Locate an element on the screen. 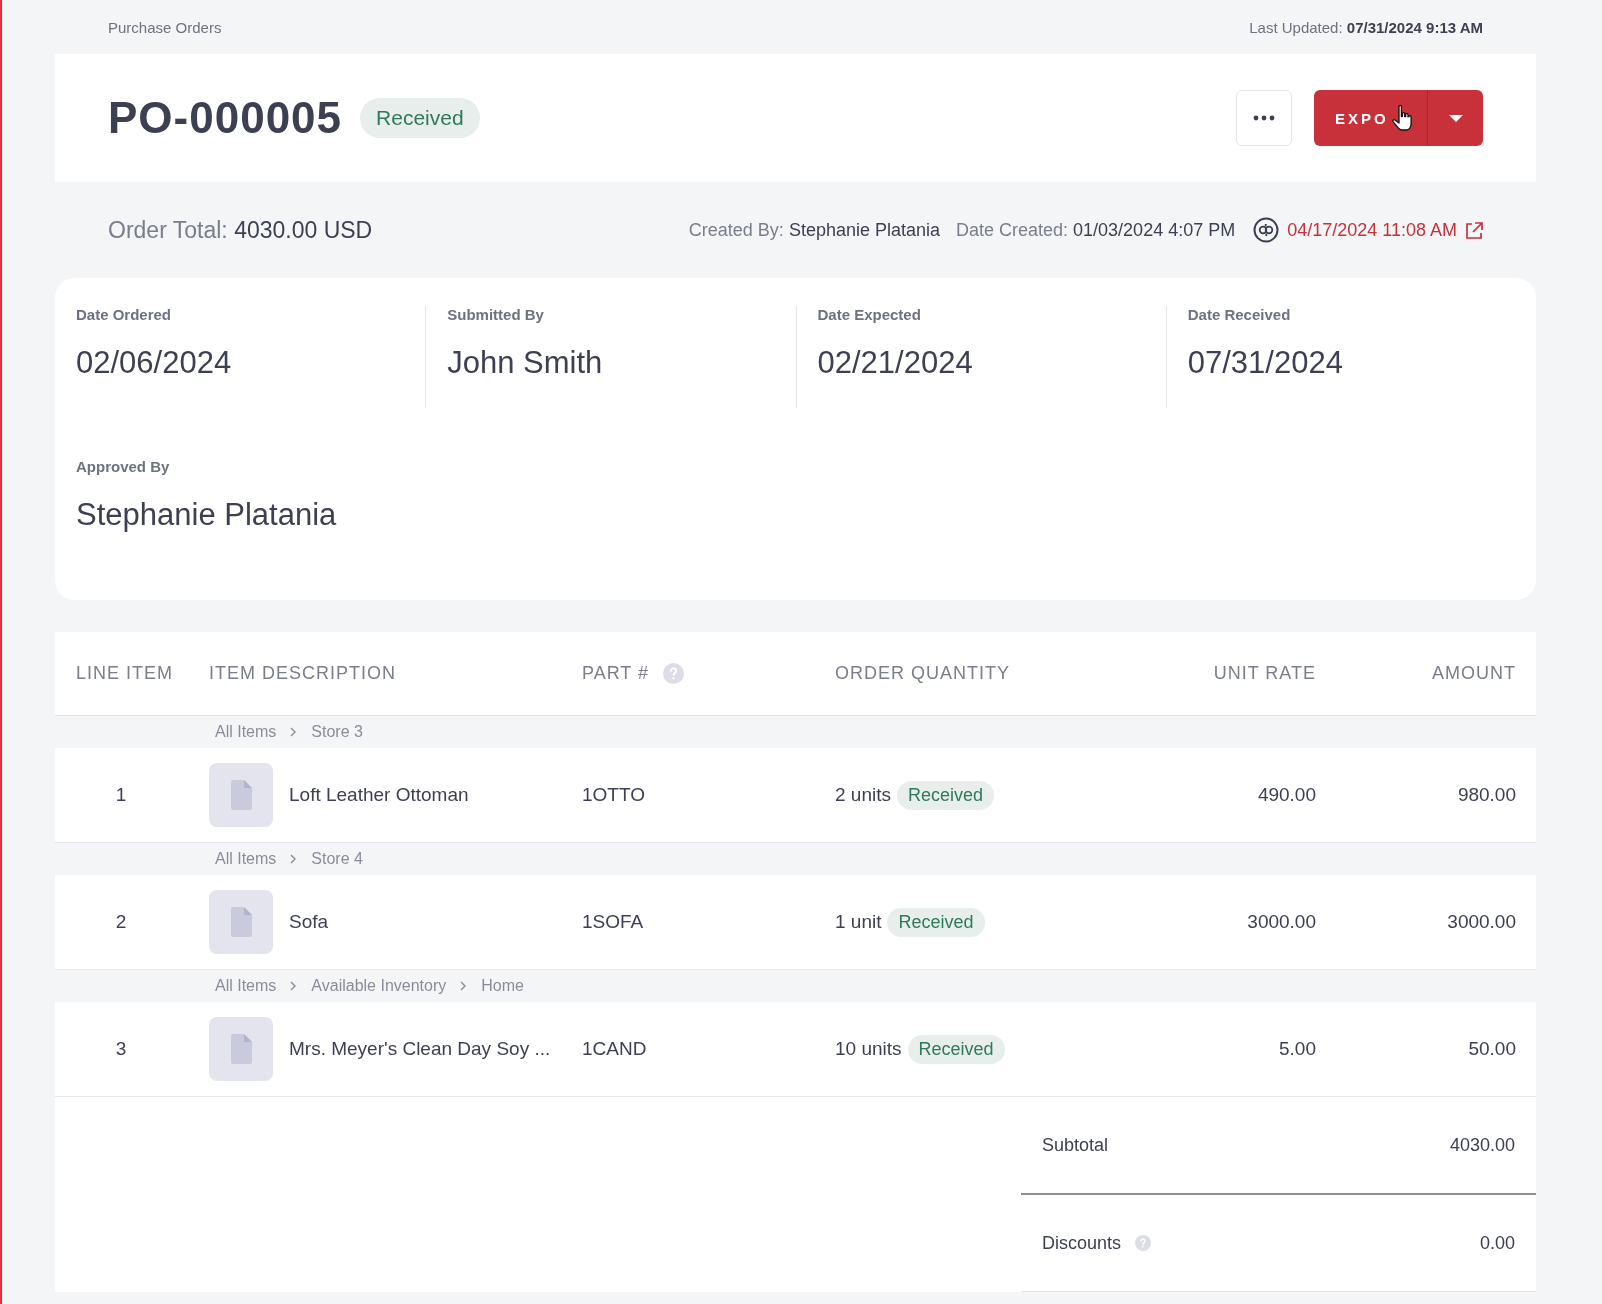 Image resolution: width=1602 pixels, height=1304 pixels. part-number: 1OTTO is located at coordinates (614, 795).